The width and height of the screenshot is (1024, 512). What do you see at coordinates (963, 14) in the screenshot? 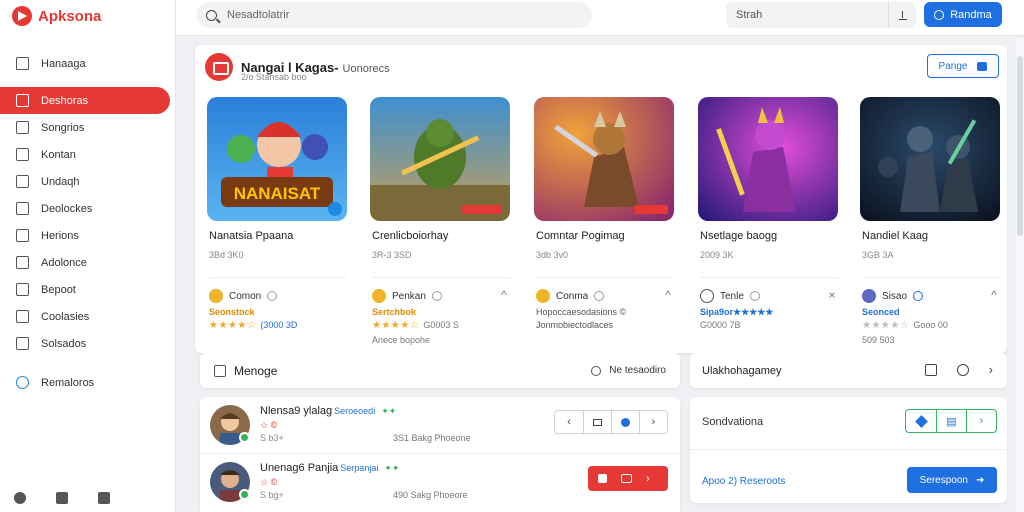
I see `primary-action-button: Randma` at bounding box center [963, 14].